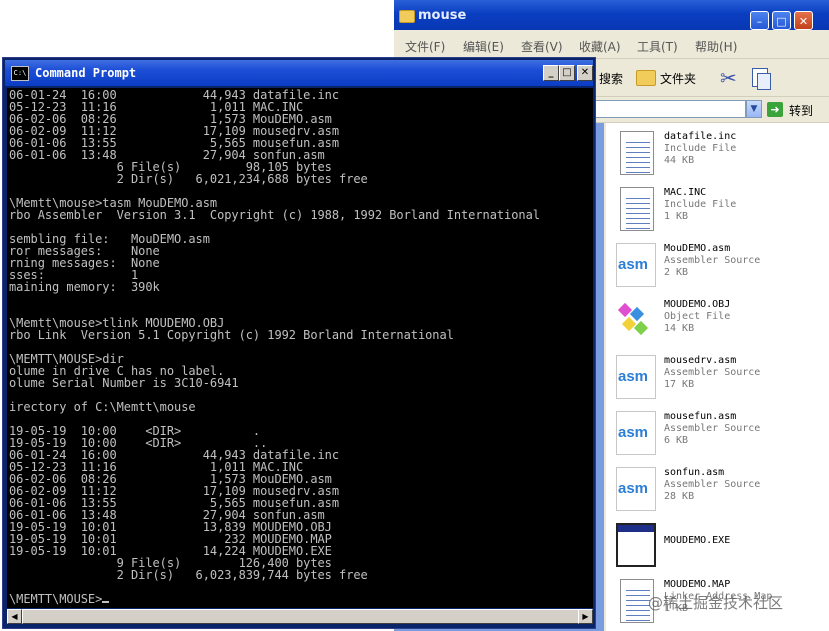  What do you see at coordinates (84, 287) in the screenshot?
I see `console-line: maining memory: 390k` at bounding box center [84, 287].